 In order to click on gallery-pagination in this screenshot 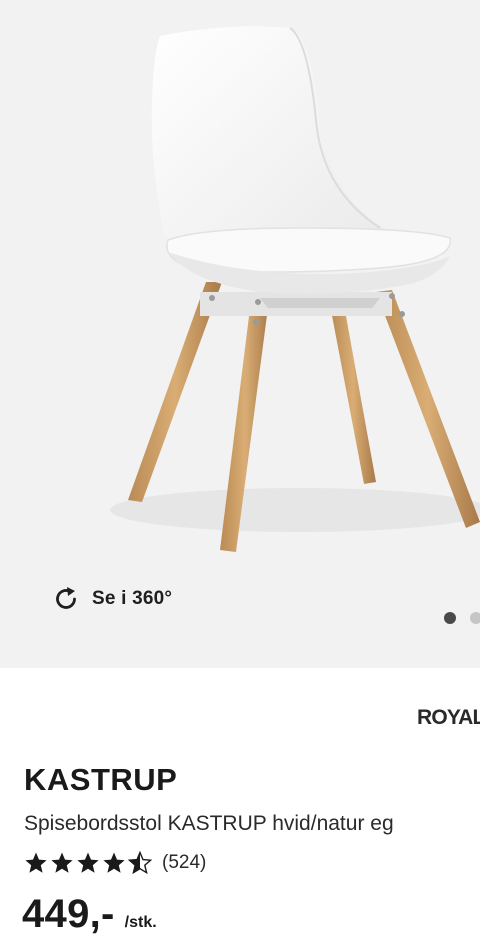, I will do `click(462, 618)`.